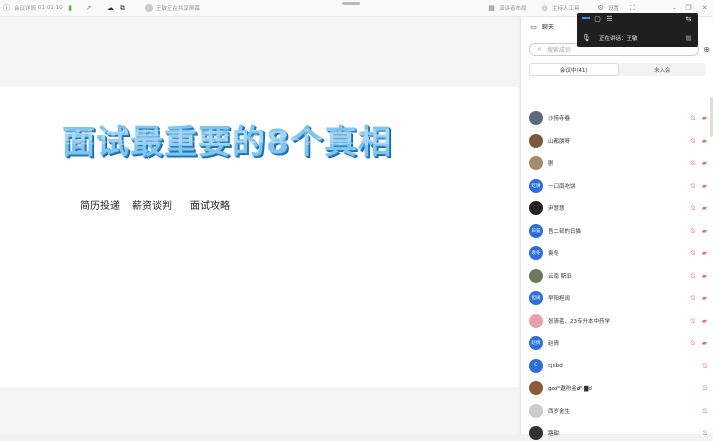 Image resolution: width=713 pixels, height=441 pixels. Describe the element at coordinates (619, 366) in the screenshot. I see `member-row: Ccjxbd ⍉` at that location.